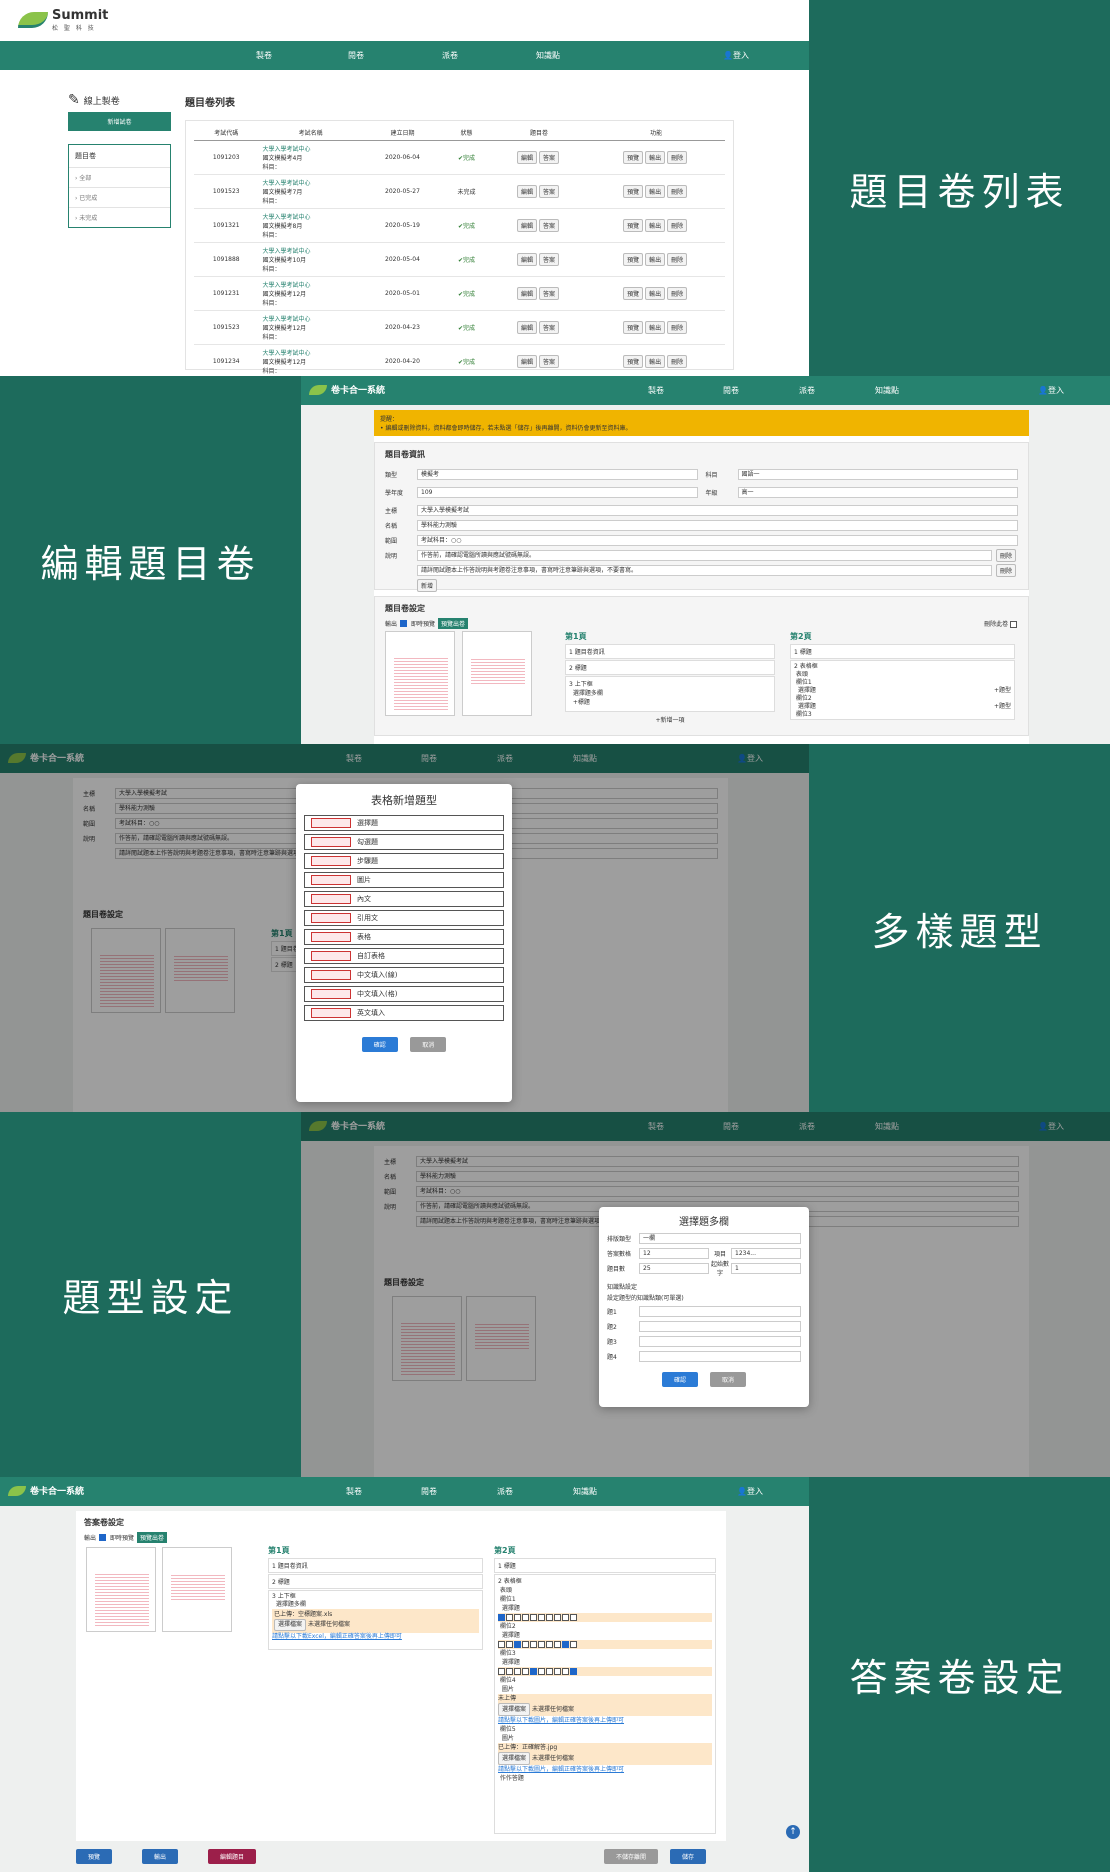 Image resolution: width=1110 pixels, height=1872 pixels. Describe the element at coordinates (404, 880) in the screenshot. I see `type-option: 圖片` at that location.